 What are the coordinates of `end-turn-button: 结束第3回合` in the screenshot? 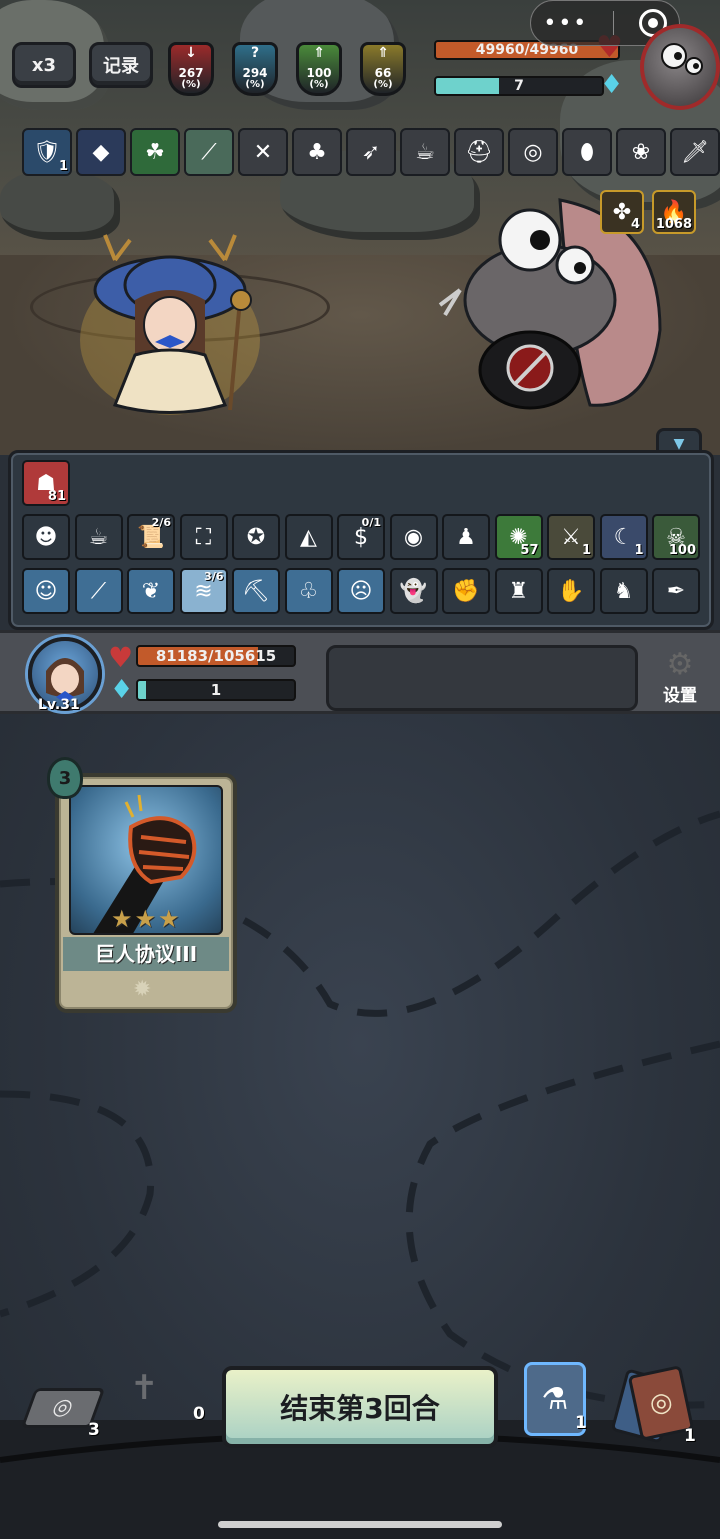 It's located at (360, 1407).